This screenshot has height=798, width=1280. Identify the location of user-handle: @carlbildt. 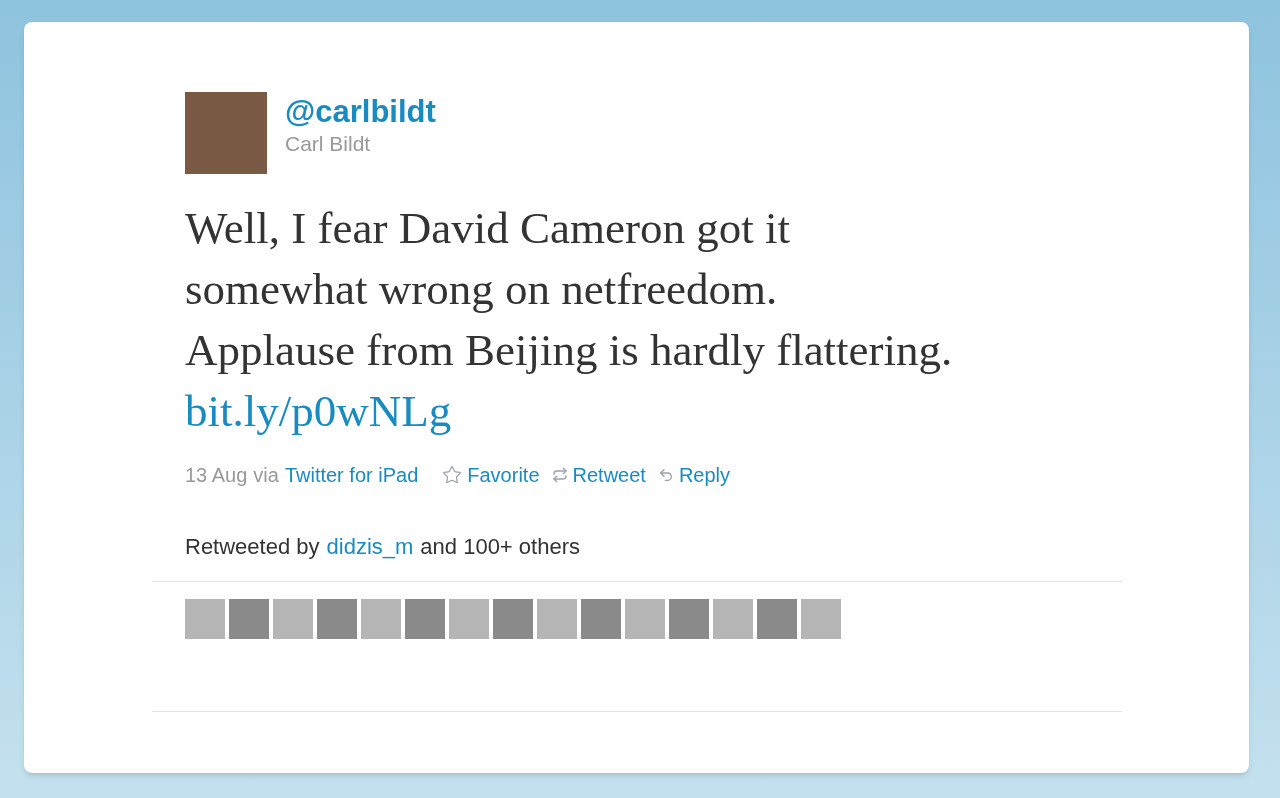
(360, 112).